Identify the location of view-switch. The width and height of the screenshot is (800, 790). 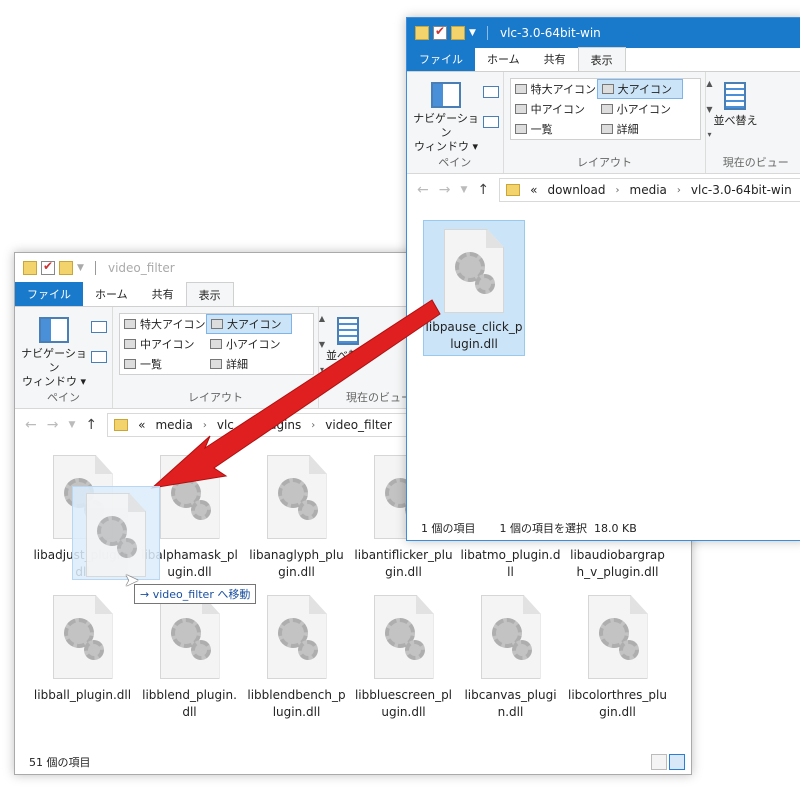
(668, 762).